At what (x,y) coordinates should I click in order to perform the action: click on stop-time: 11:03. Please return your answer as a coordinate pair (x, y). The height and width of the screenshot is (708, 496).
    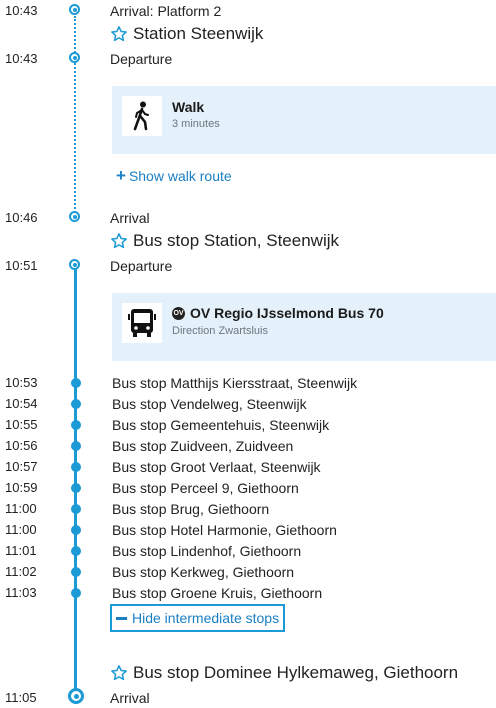
    Looking at the image, I should click on (21, 592).